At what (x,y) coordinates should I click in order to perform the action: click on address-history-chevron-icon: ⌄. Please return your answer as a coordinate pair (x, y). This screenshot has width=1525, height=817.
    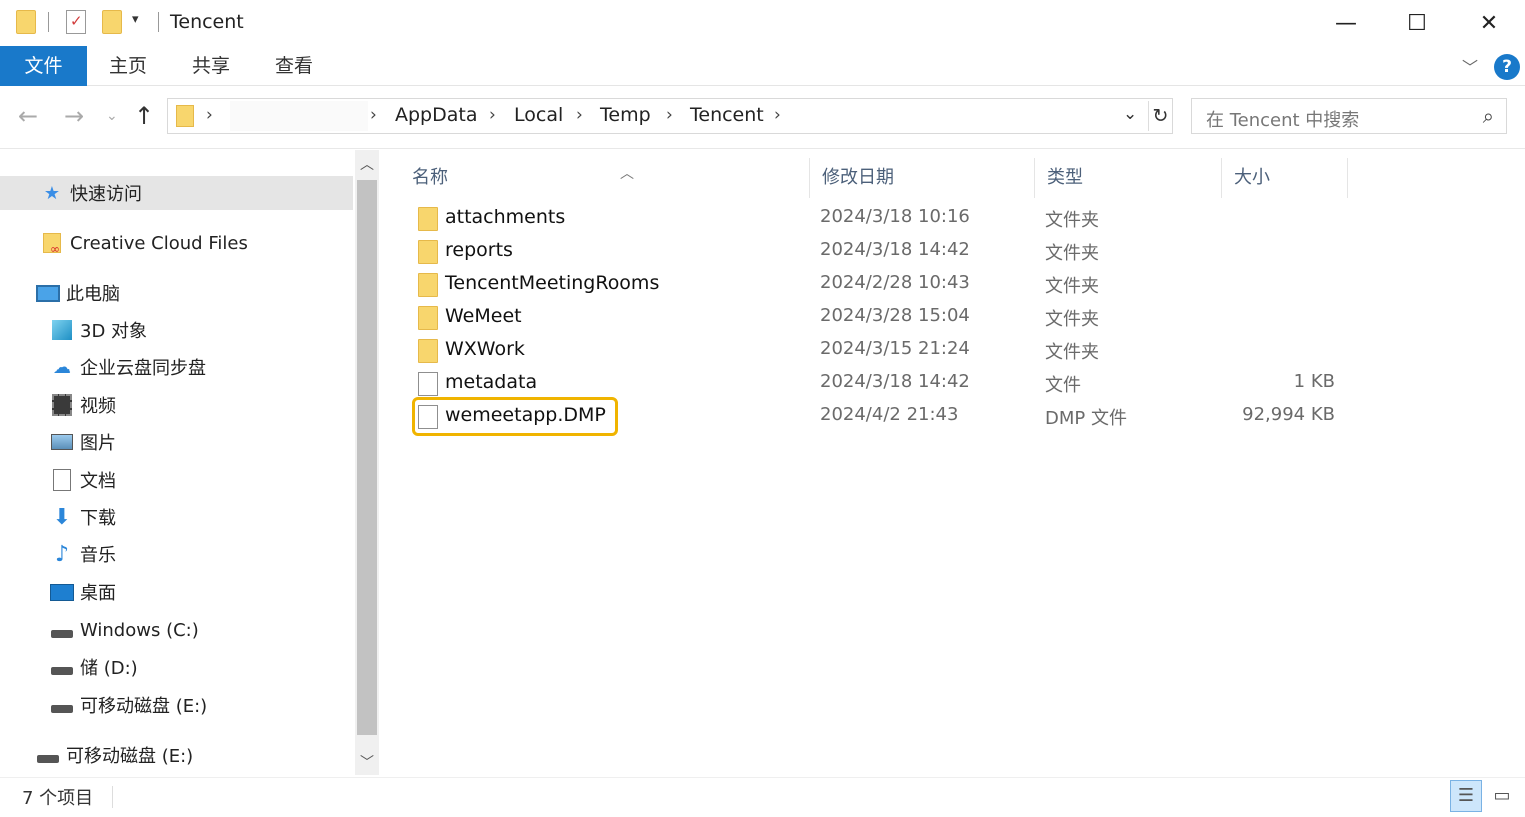
    Looking at the image, I should click on (1130, 114).